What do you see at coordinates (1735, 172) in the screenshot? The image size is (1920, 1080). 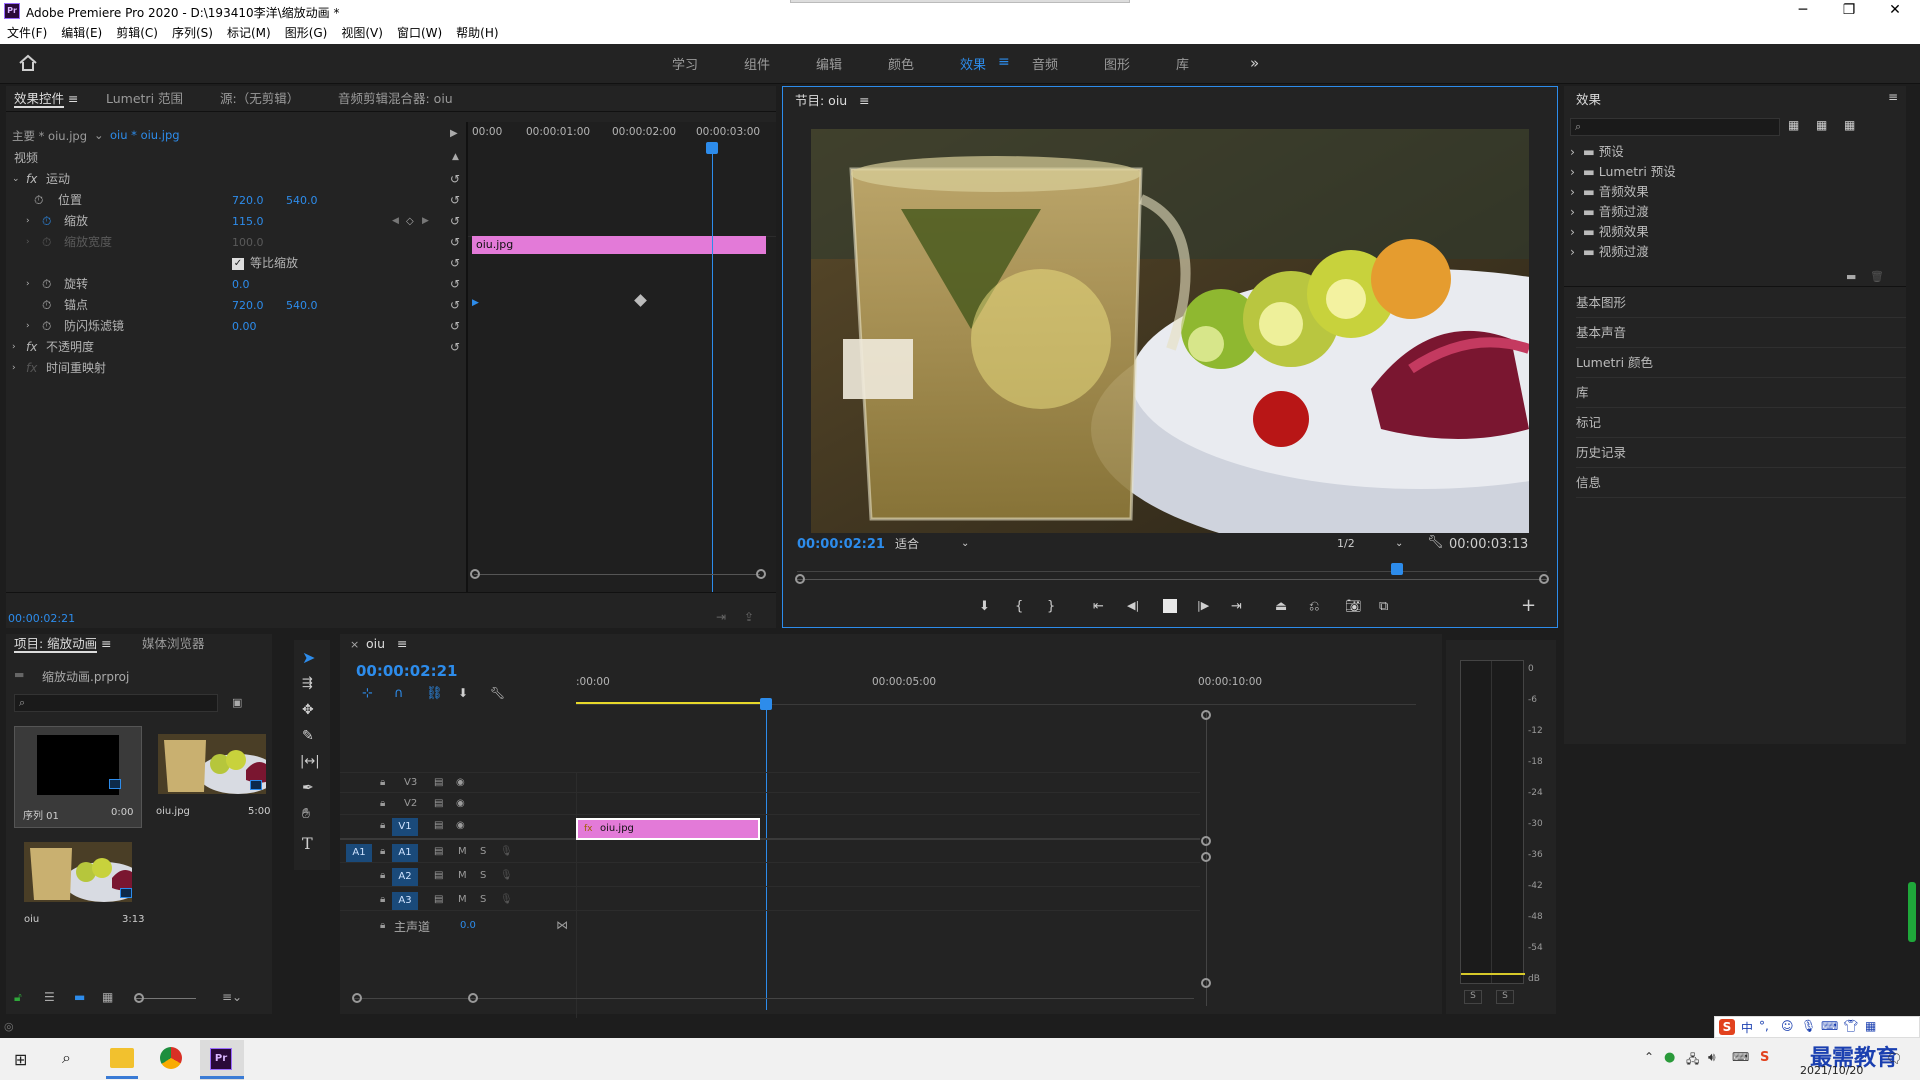 I see `tree-item-lumetri-presets: › ▬ Lumetri 预设` at bounding box center [1735, 172].